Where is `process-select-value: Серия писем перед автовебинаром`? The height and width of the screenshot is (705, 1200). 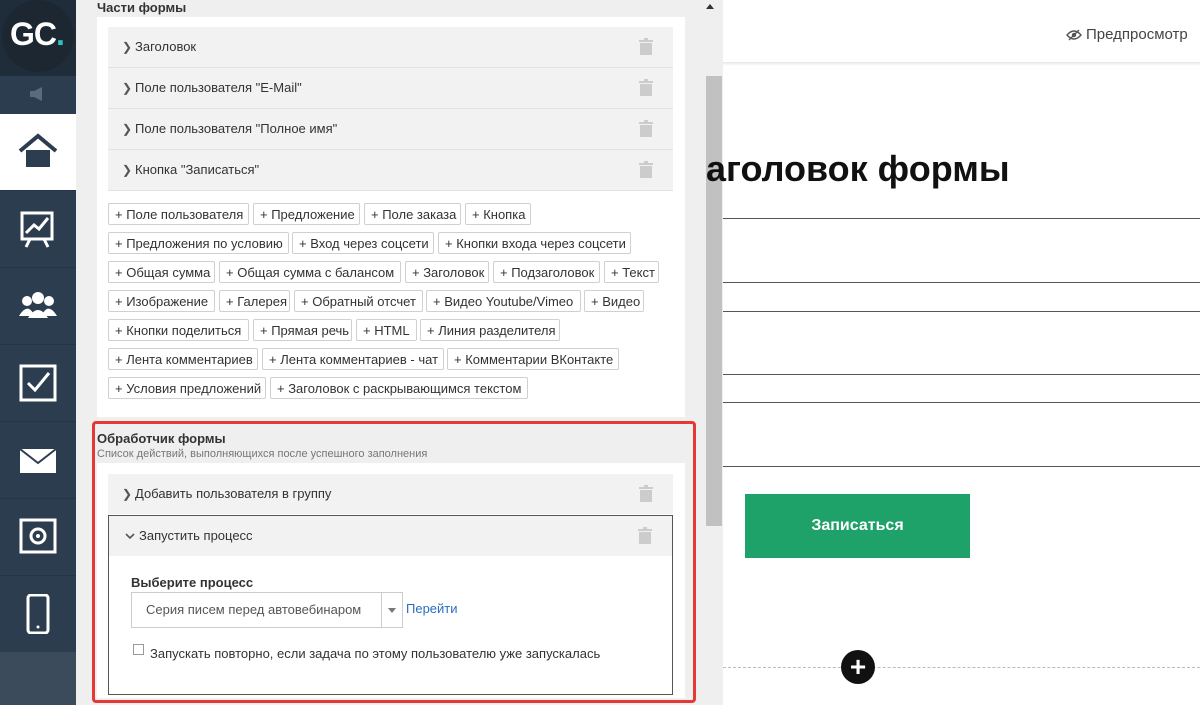
process-select-value: Серия писем перед автовебинаром is located at coordinates (254, 609).